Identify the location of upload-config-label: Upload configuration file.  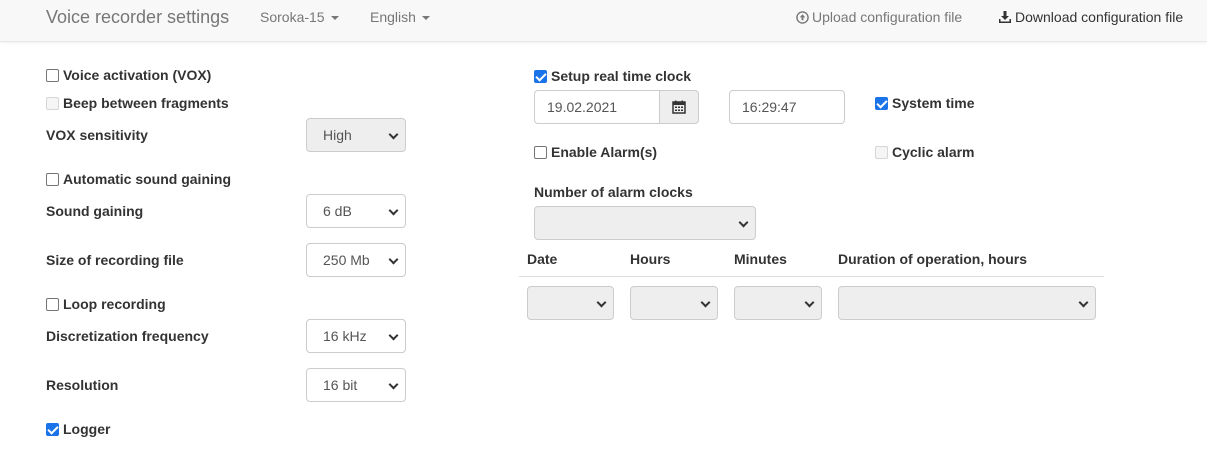
(887, 17).